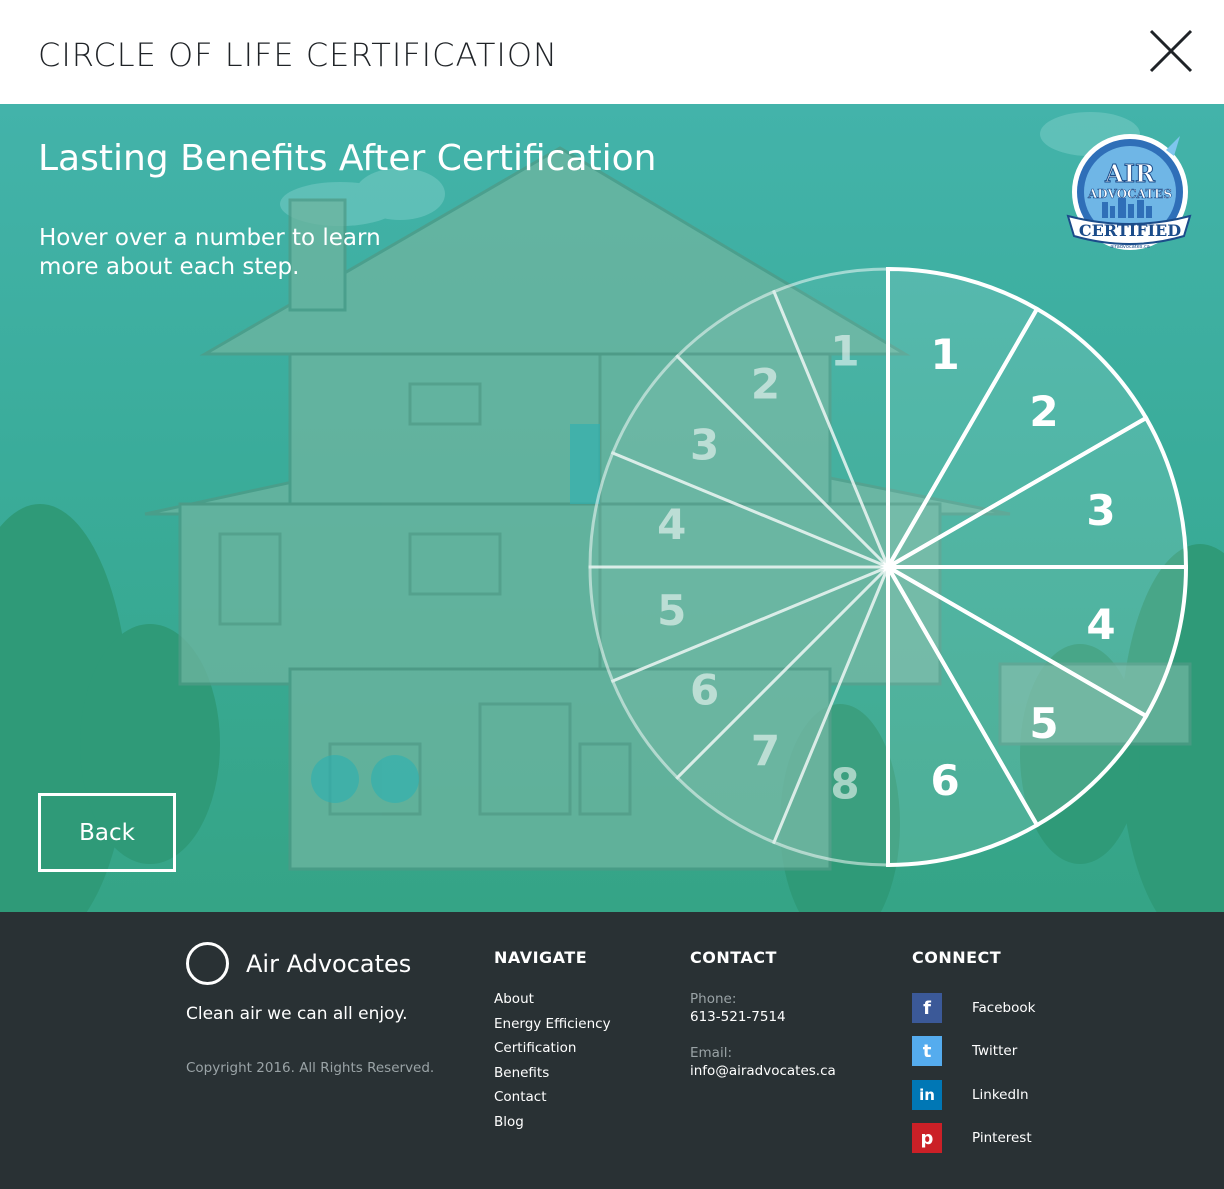 The height and width of the screenshot is (1189, 1224). Describe the element at coordinates (1130, 230) in the screenshot. I see `badge-certified-ribbon: CERTIFIED` at that location.